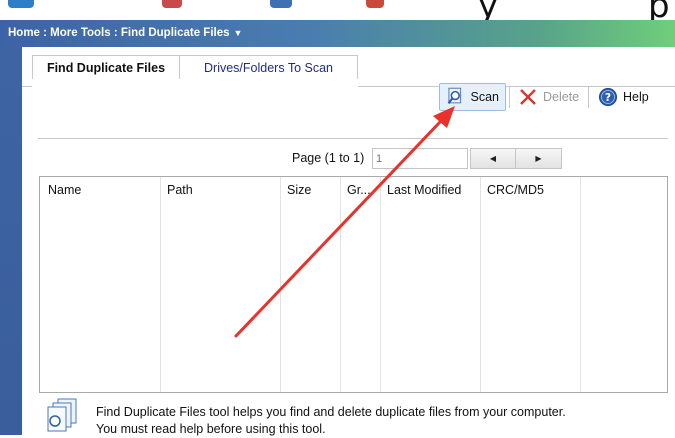 This screenshot has width=675, height=438. I want to click on top-toolbar-fragment: y p, so click(337, 10).